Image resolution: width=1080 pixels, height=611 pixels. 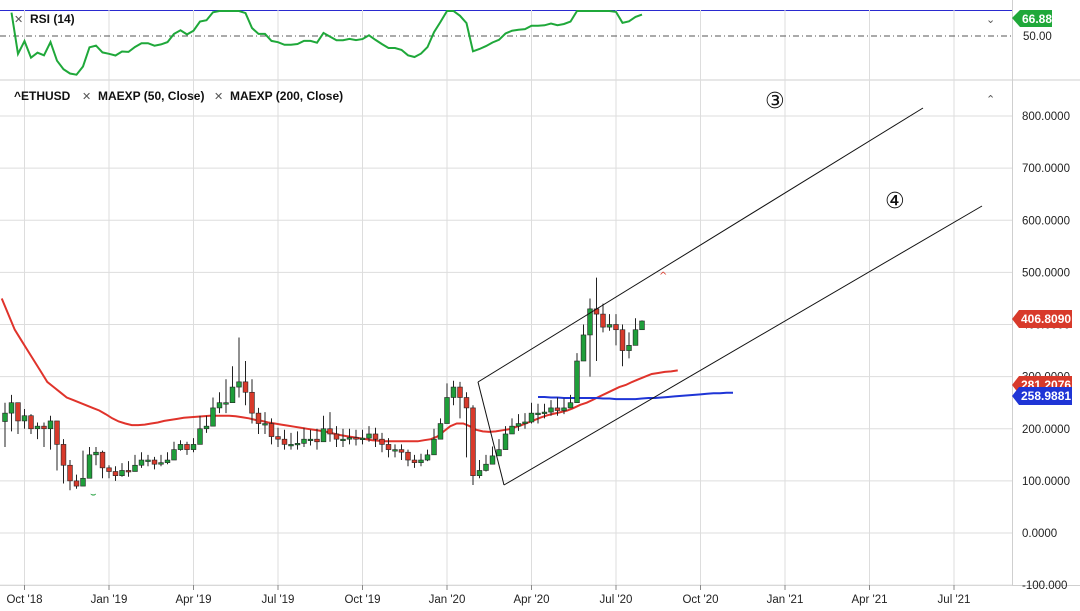 What do you see at coordinates (52, 19) in the screenshot?
I see `rsi-label: RSI (14)` at bounding box center [52, 19].